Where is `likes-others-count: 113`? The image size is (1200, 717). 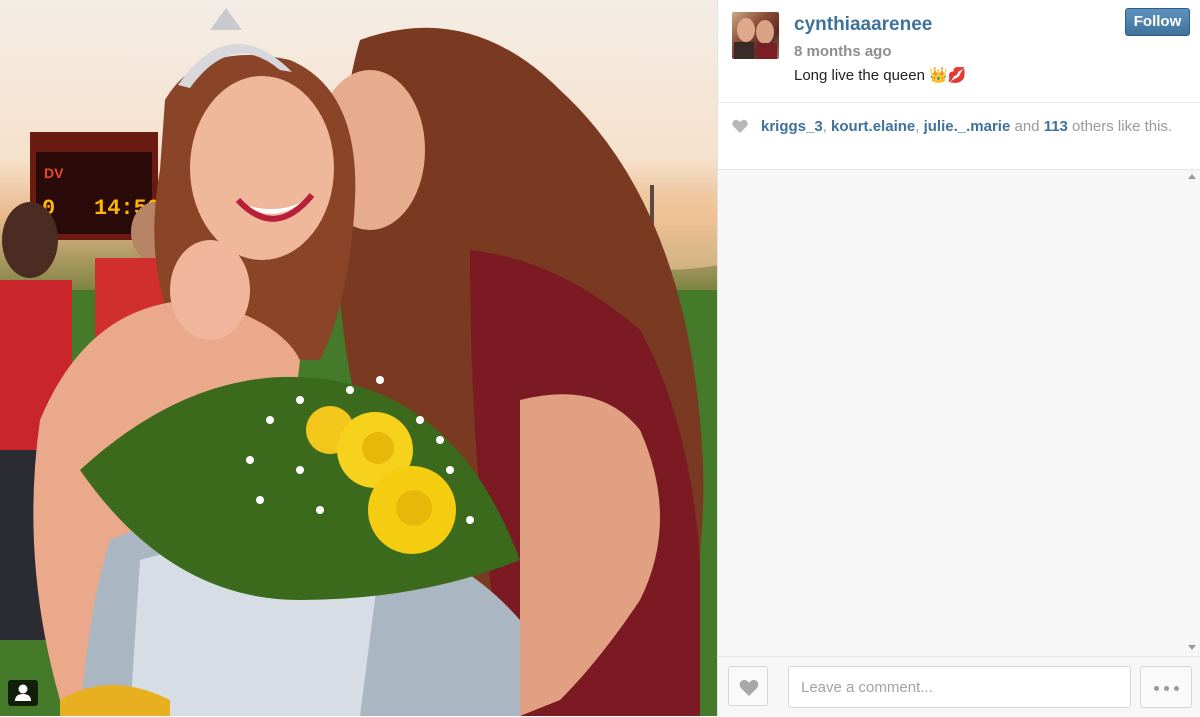 likes-others-count: 113 is located at coordinates (1056, 126).